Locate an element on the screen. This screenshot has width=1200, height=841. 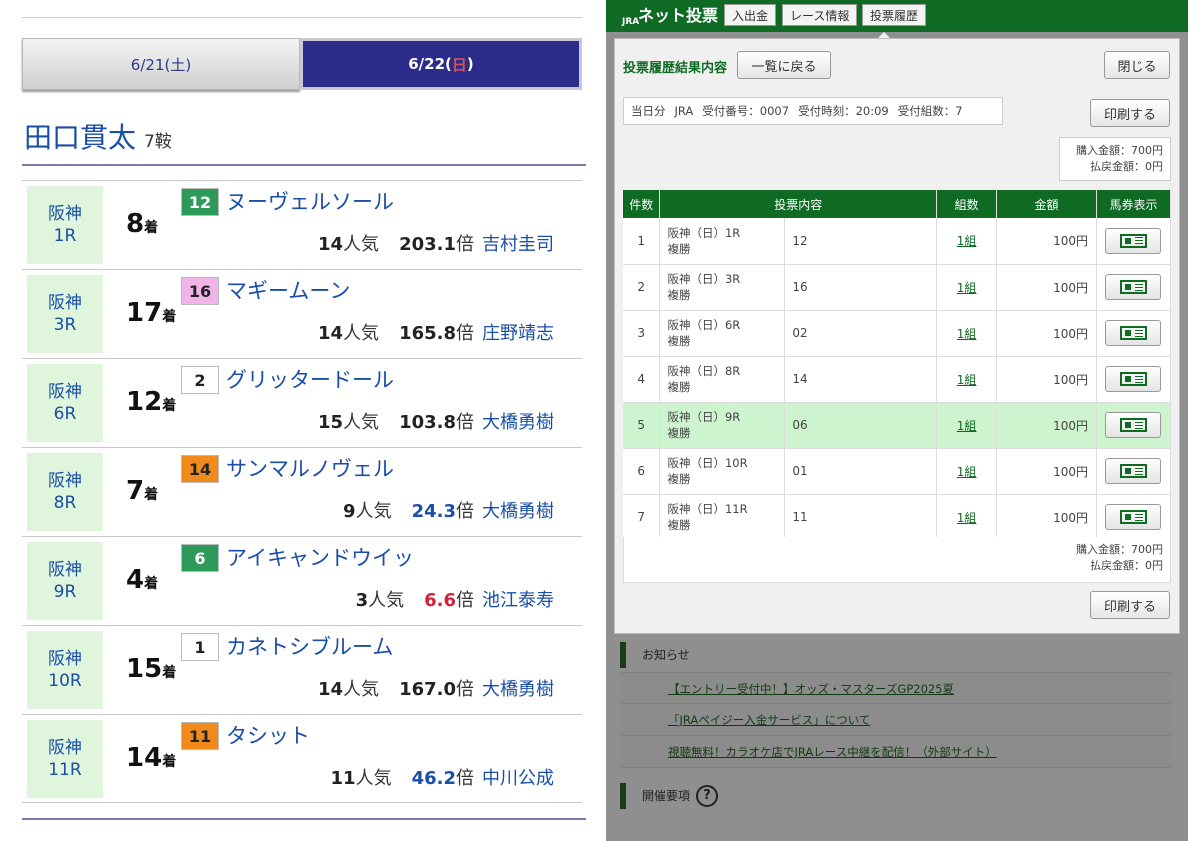
print-button-bottom: 印刷する is located at coordinates (1130, 605).